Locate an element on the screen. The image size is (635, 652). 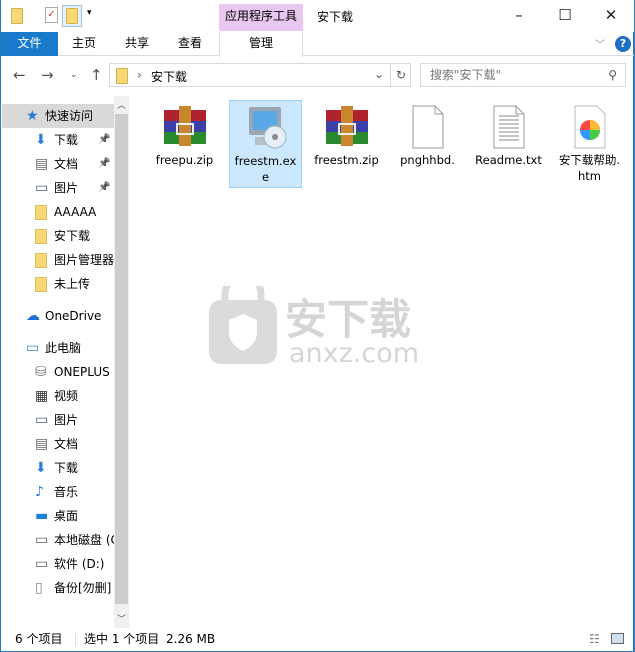
sidebar-item: ▦ 视频 is located at coordinates (58, 396).